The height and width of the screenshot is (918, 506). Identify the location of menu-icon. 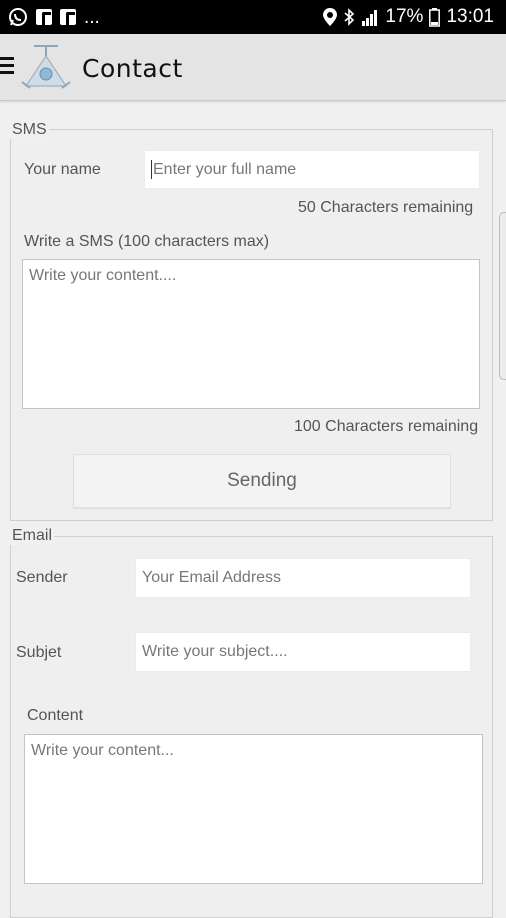
(7, 66).